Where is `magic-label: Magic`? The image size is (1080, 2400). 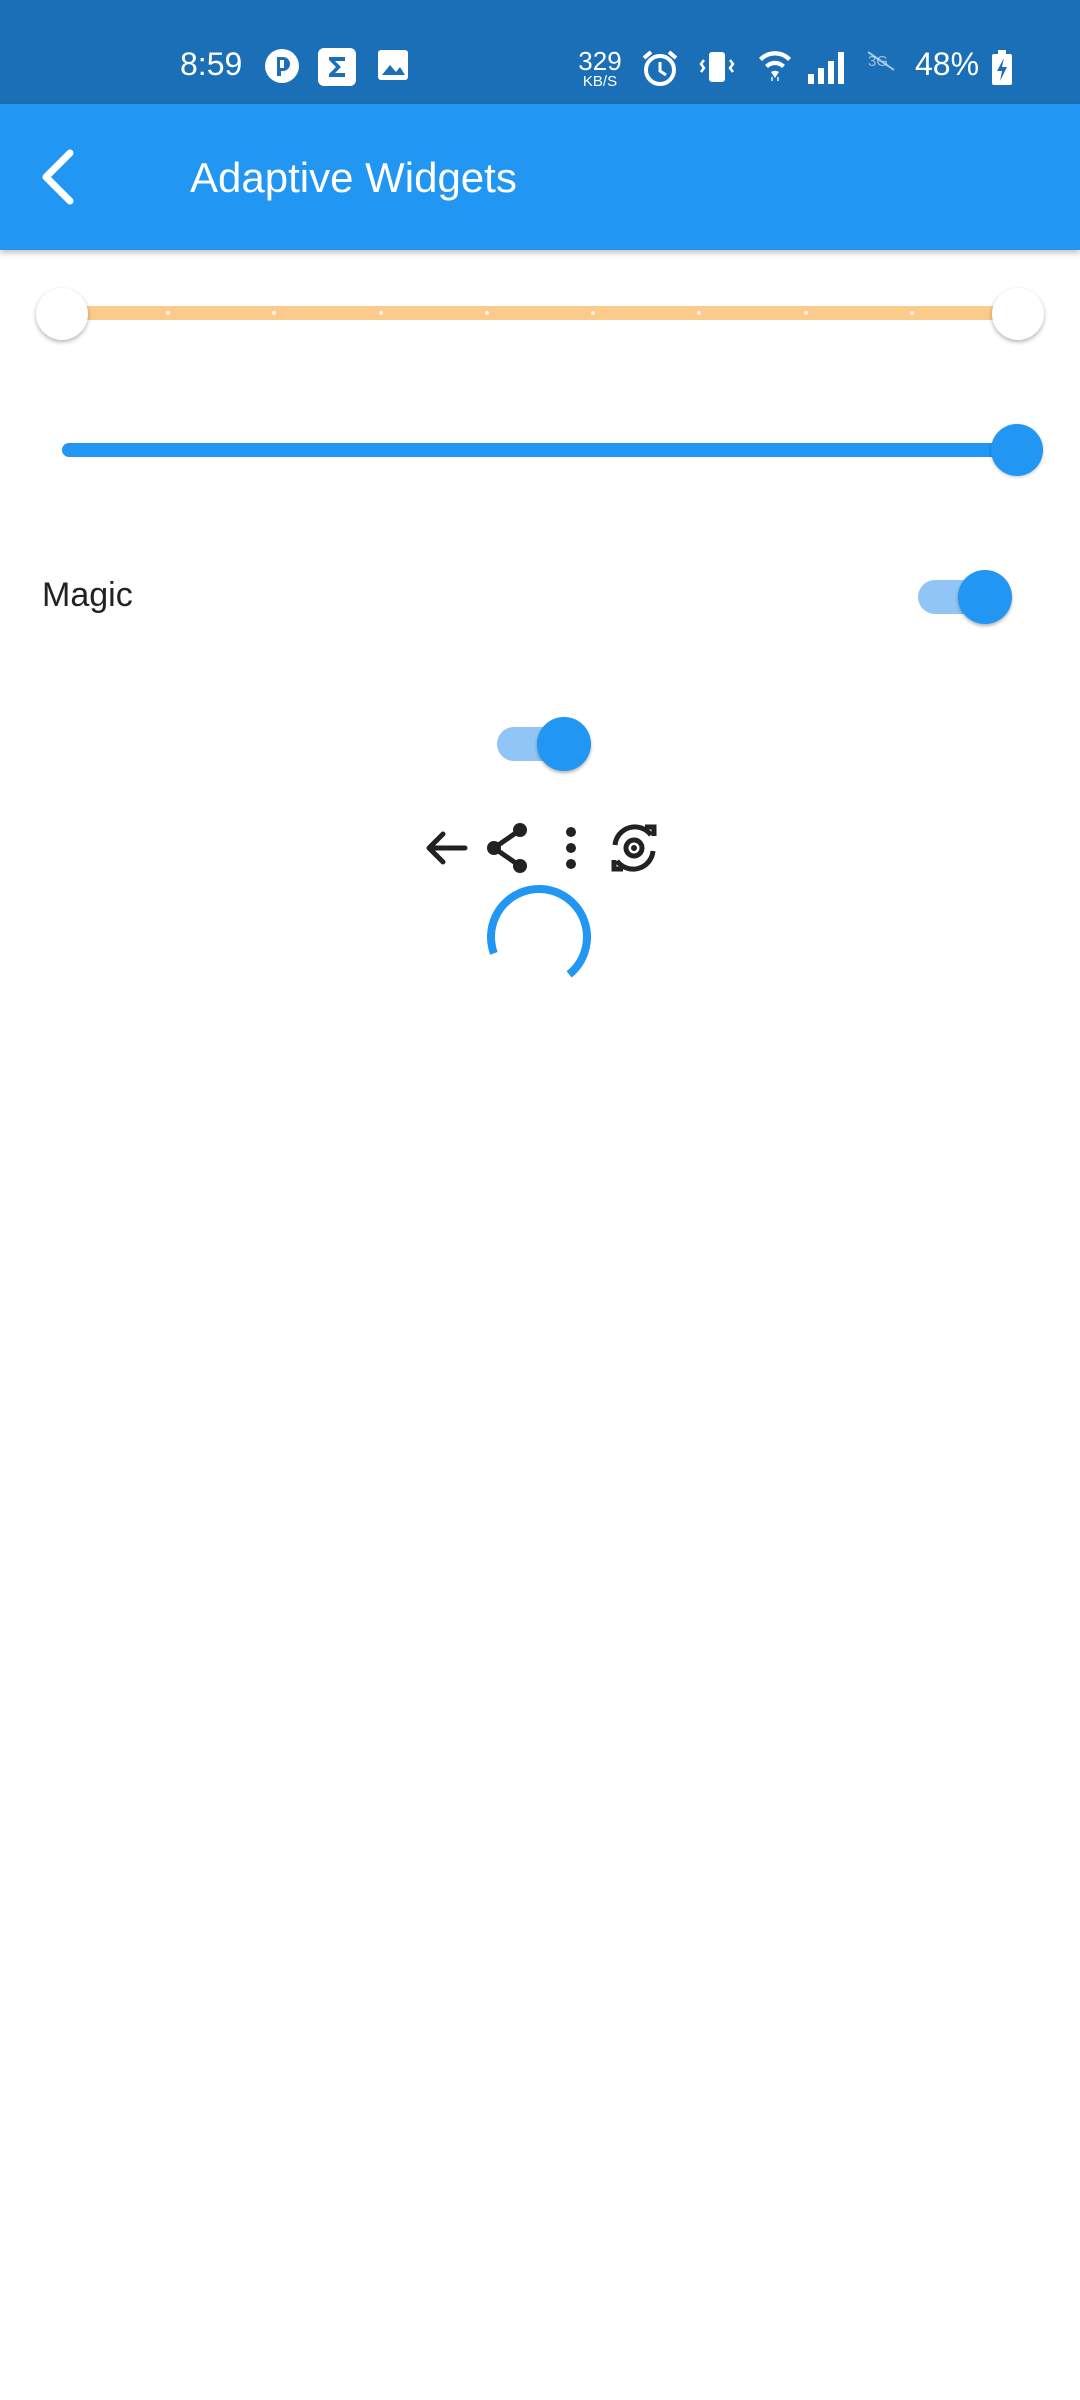
magic-label: Magic is located at coordinates (87, 595).